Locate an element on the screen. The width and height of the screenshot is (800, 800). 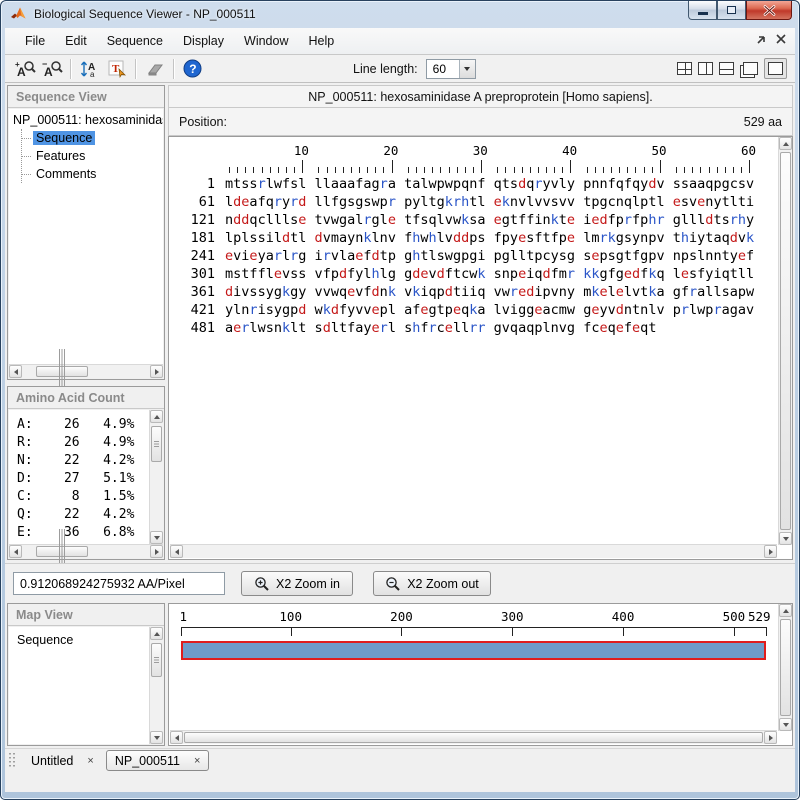
restore-icon is located at coordinates (731, 10).